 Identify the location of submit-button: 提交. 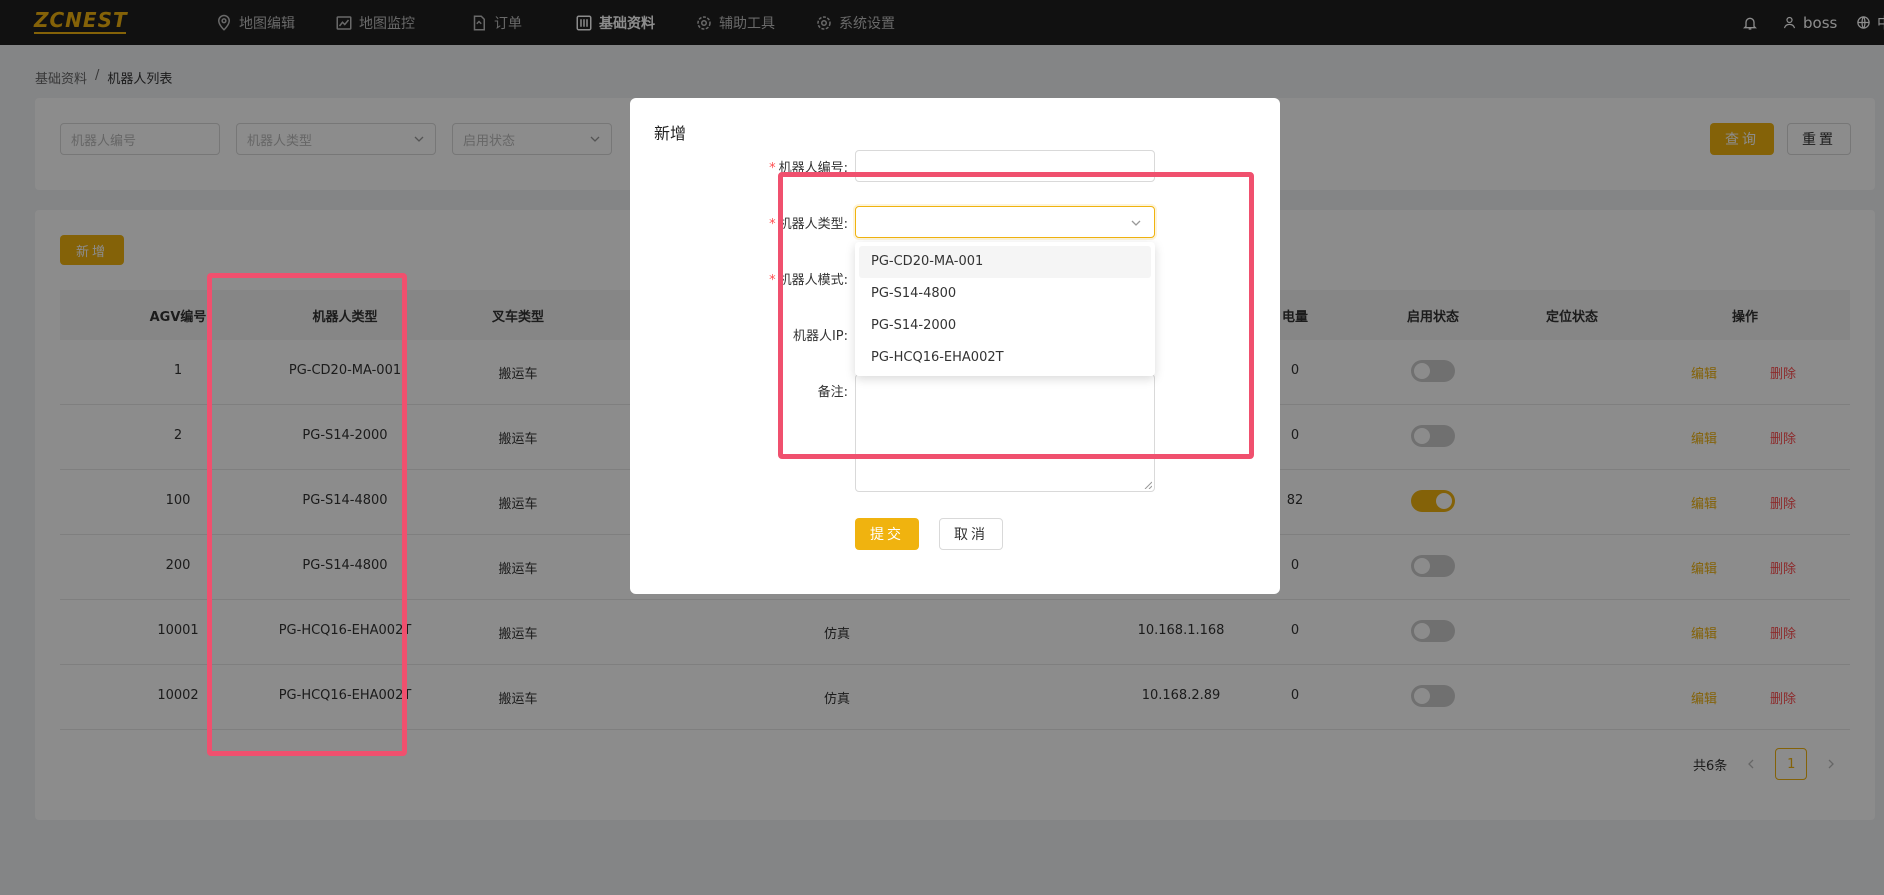
(887, 534).